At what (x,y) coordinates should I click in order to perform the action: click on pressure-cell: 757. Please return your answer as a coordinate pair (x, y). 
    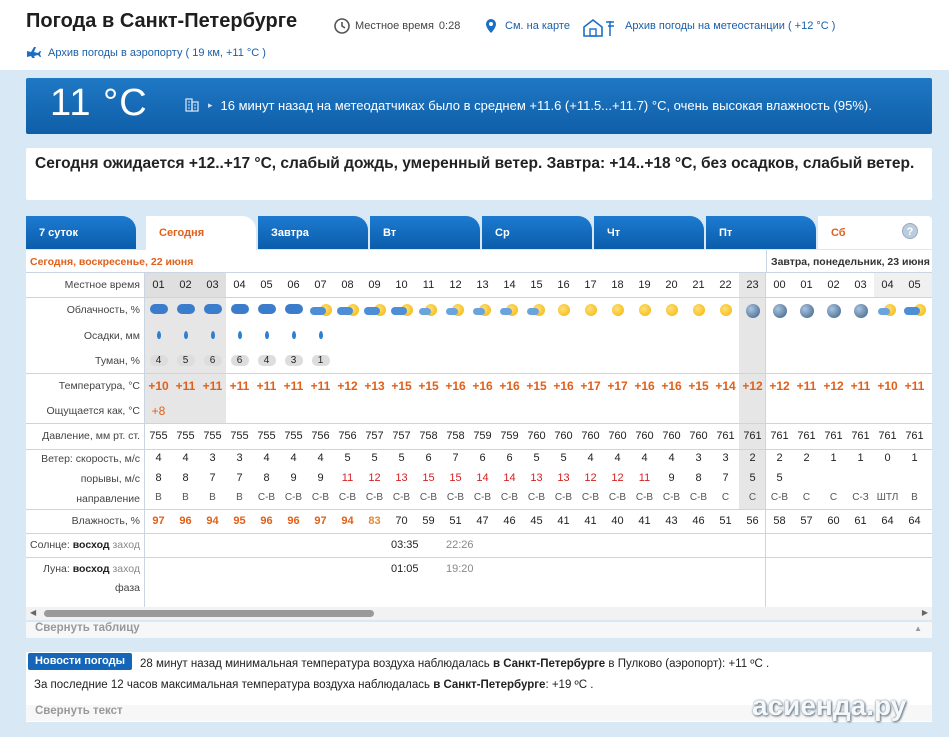
    Looking at the image, I should click on (401, 436).